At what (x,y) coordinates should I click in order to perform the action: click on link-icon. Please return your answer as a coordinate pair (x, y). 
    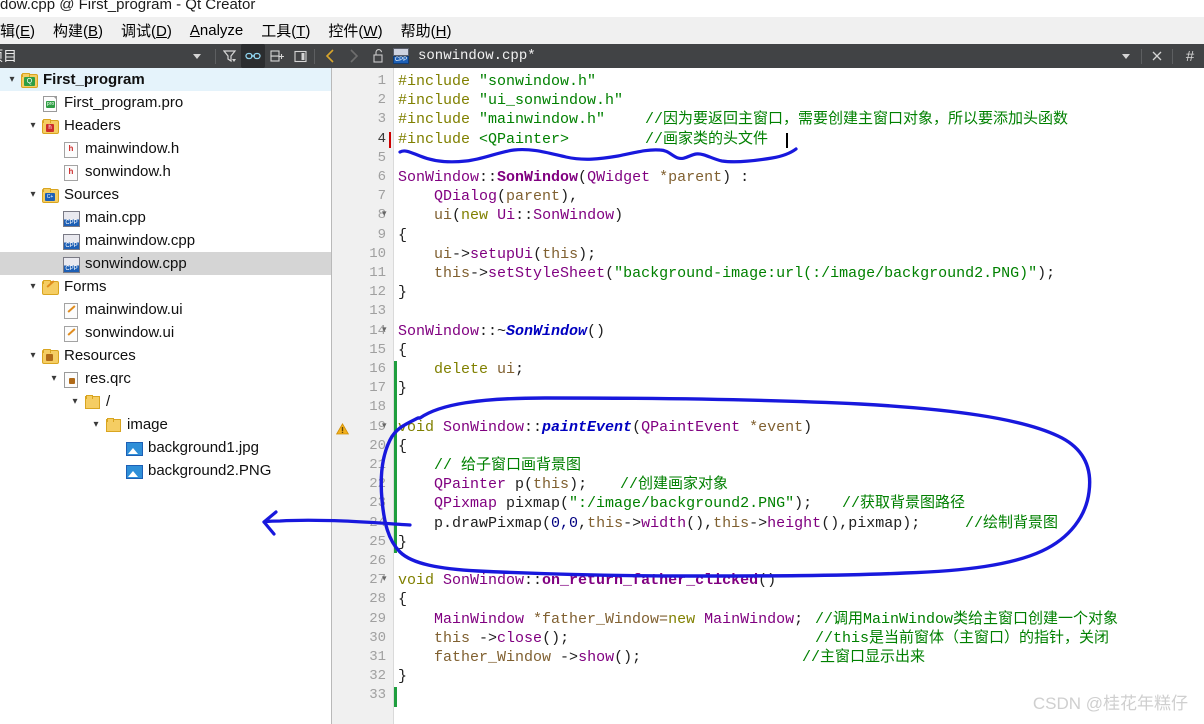
    Looking at the image, I should click on (253, 56).